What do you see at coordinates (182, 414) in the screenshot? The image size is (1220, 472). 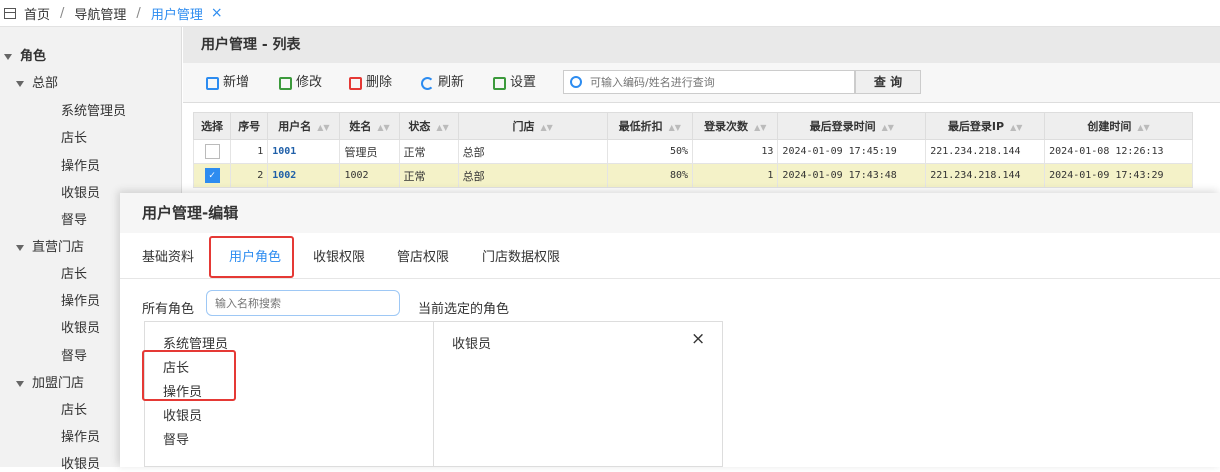 I see `role-item: 收银员` at bounding box center [182, 414].